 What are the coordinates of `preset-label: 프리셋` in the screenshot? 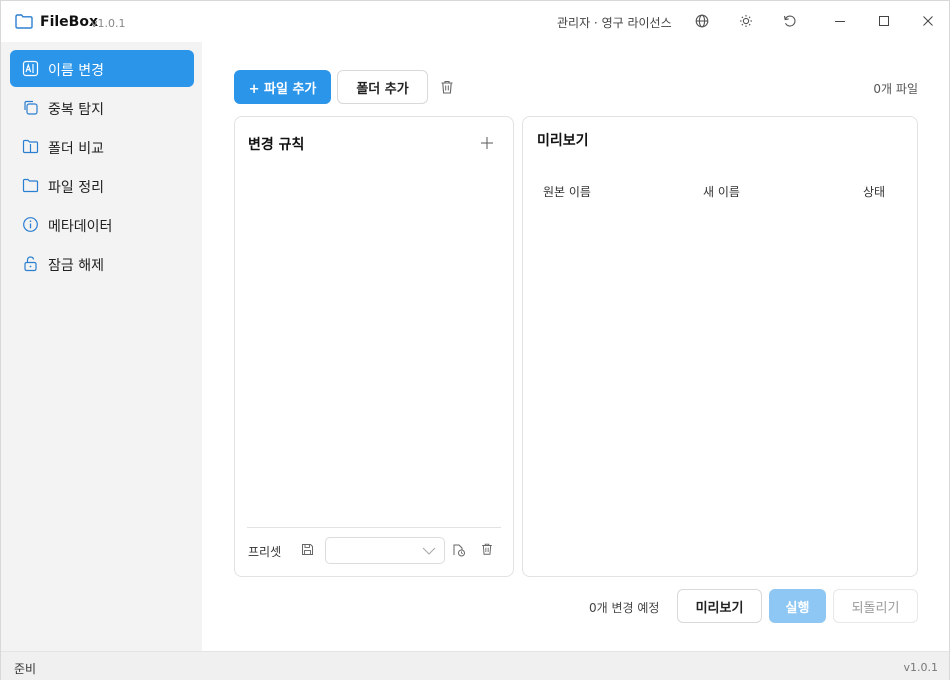 It's located at (265, 552).